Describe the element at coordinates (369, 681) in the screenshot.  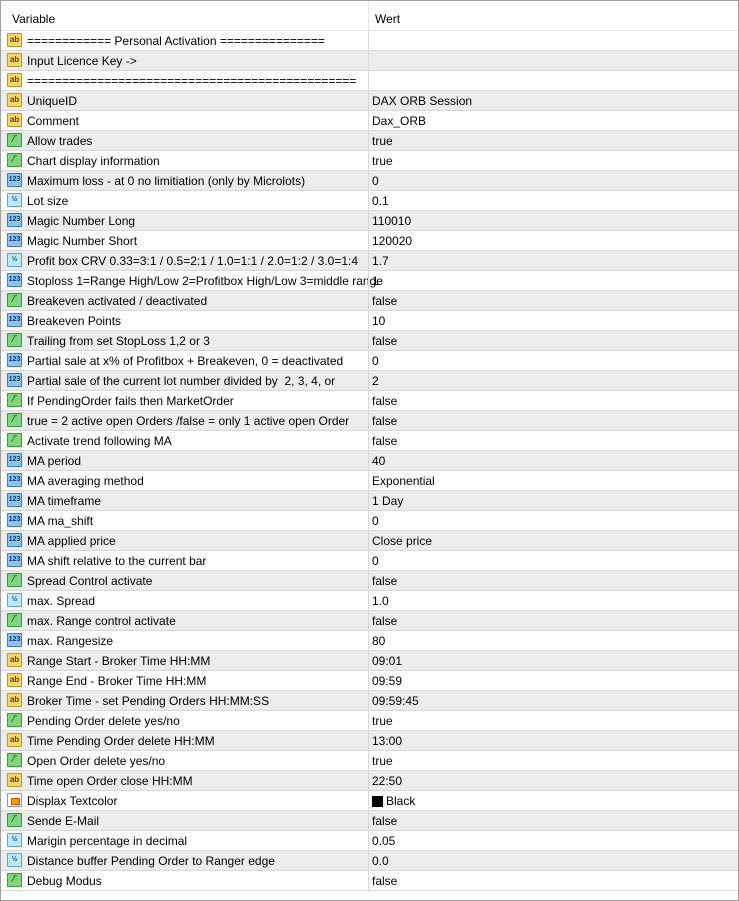
I see `table-row: ab Range End - Broker Time HH:MM 09:59` at that location.